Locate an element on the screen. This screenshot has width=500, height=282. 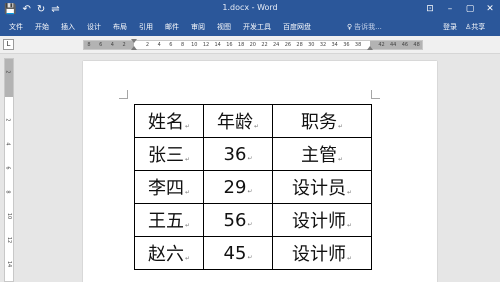
ruler-tick-label: 28 is located at coordinates (299, 45).